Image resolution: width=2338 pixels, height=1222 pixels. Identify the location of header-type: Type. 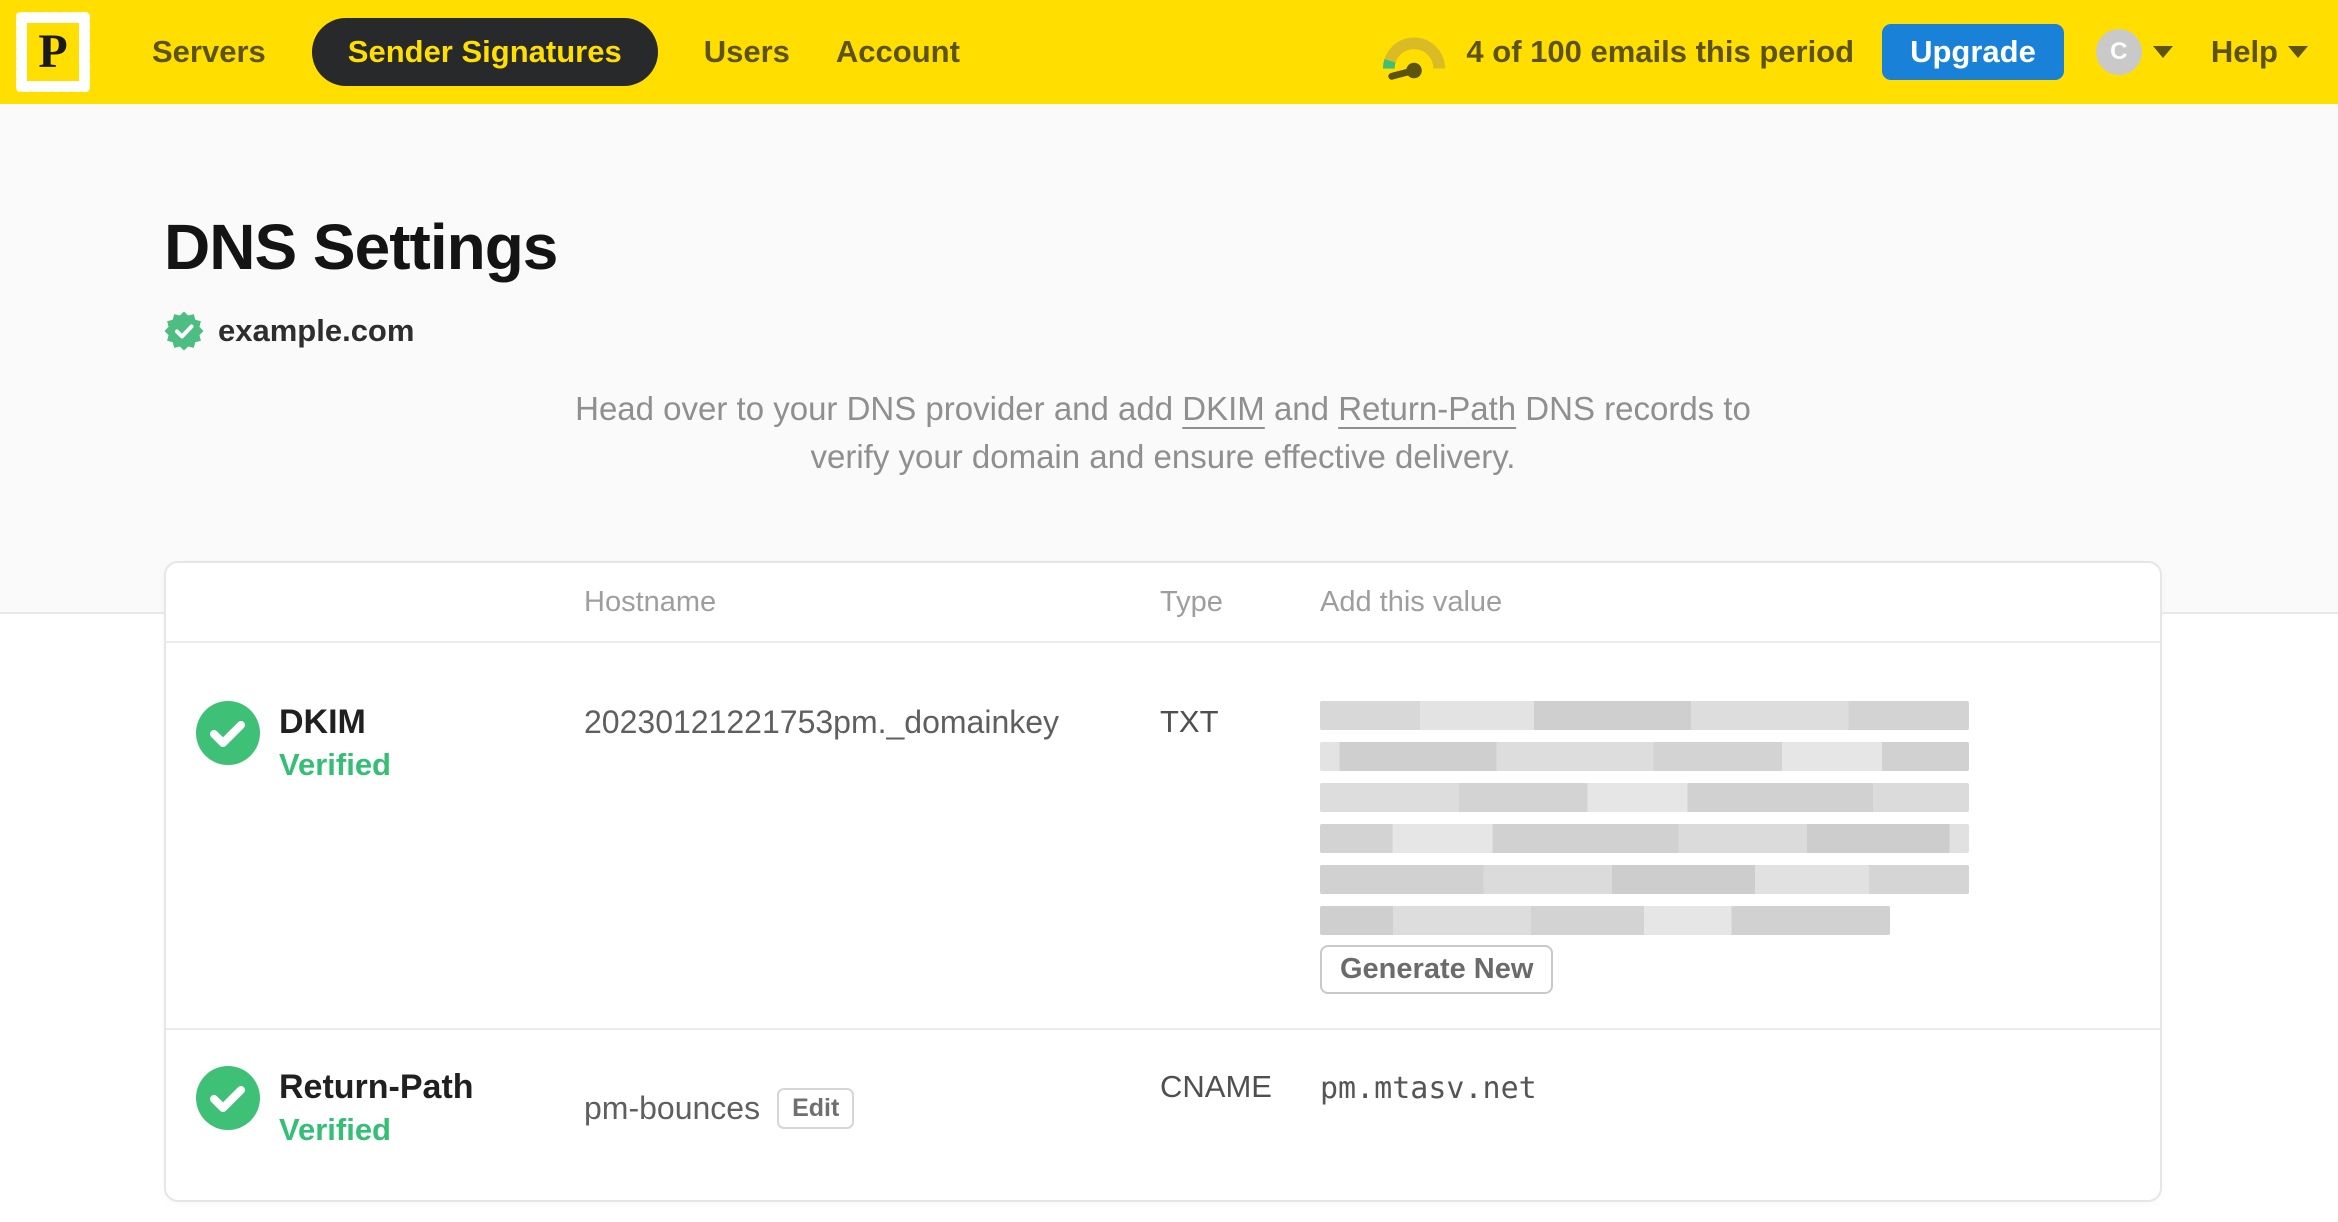
(1191, 601).